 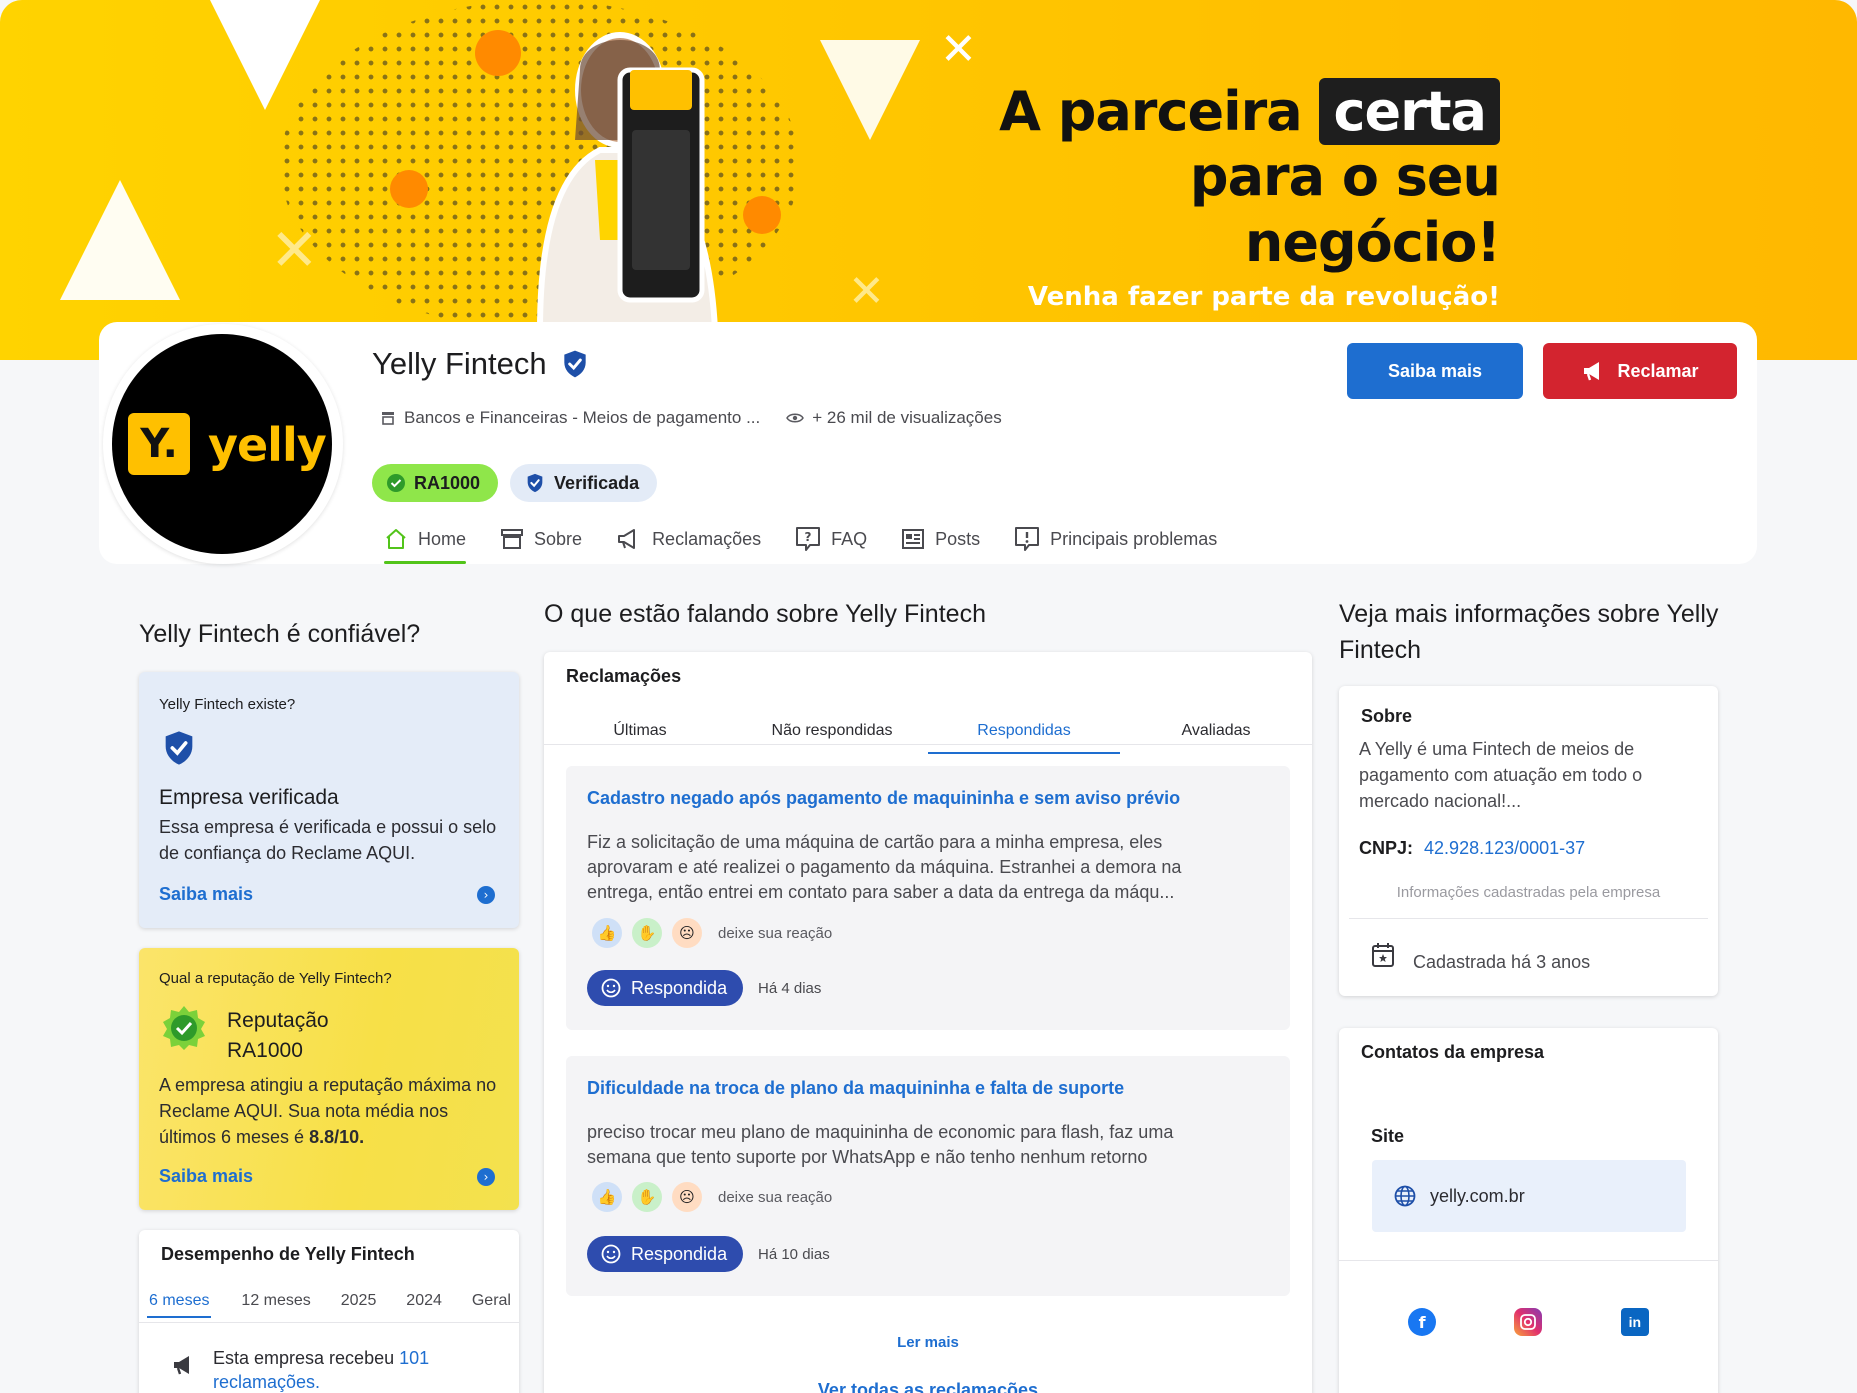 I want to click on banner-headline-highlight: certa, so click(x=1409, y=111).